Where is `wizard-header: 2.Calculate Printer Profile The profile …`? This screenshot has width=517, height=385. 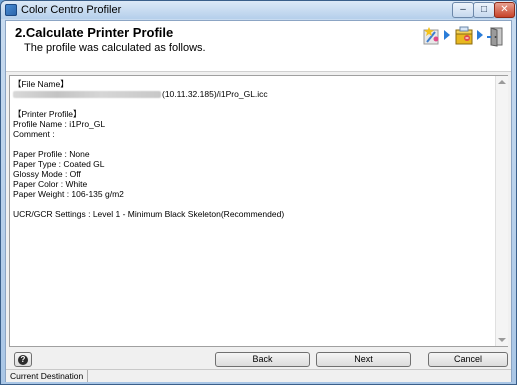 wizard-header: 2.Calculate Printer Profile The profile … is located at coordinates (258, 46).